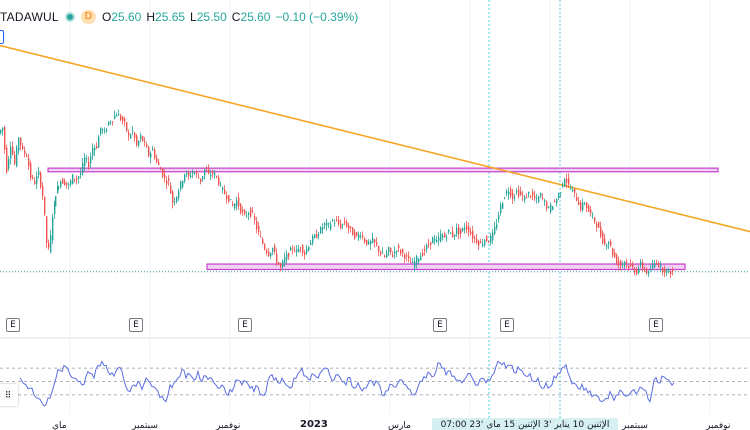 The height and width of the screenshot is (430, 750). I want to click on symbol-name: TADAWUL, so click(29, 17).